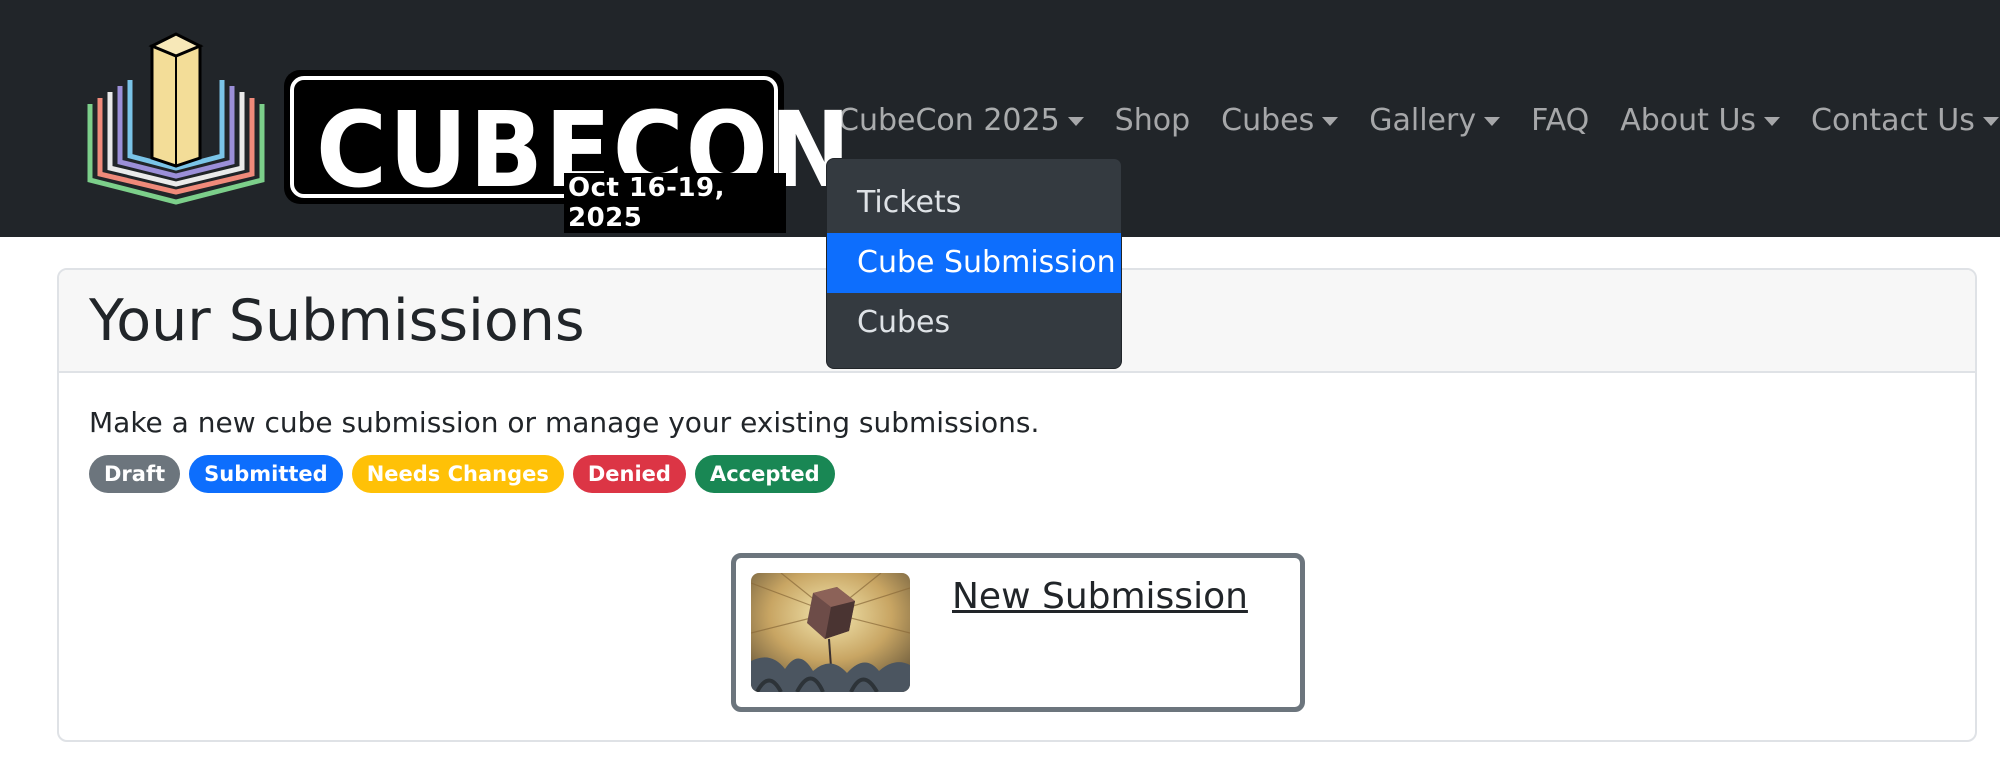 This screenshot has width=2000, height=761. Describe the element at coordinates (974, 323) in the screenshot. I see `dropdown-item-cubes: Cubes` at that location.